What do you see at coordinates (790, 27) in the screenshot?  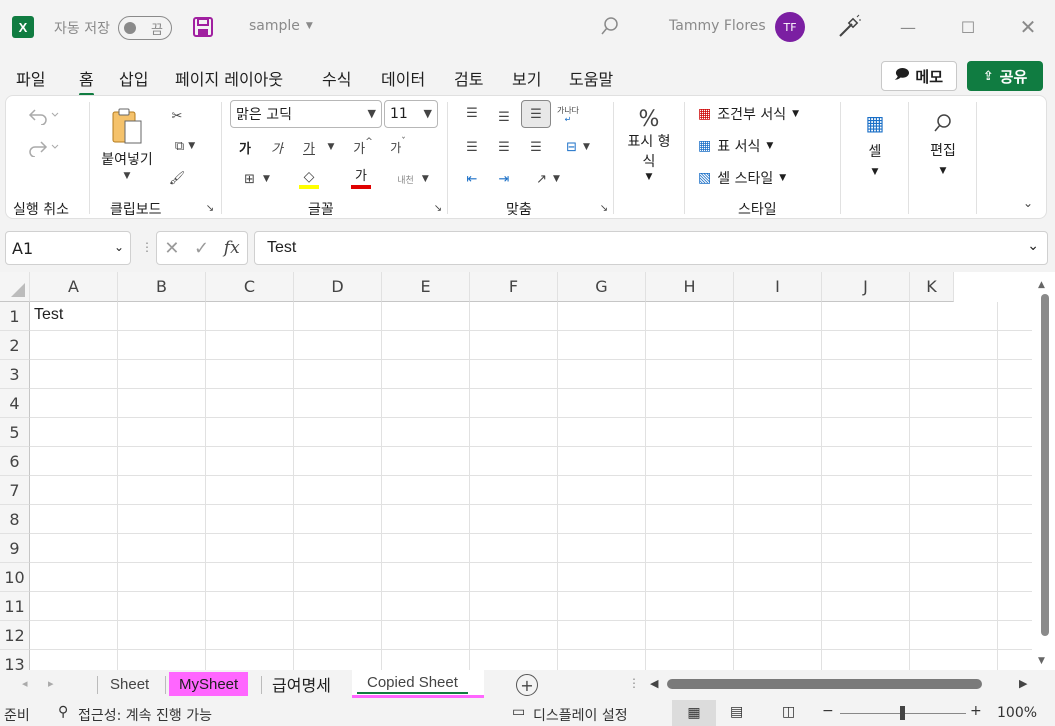 I see `avatar: TF` at bounding box center [790, 27].